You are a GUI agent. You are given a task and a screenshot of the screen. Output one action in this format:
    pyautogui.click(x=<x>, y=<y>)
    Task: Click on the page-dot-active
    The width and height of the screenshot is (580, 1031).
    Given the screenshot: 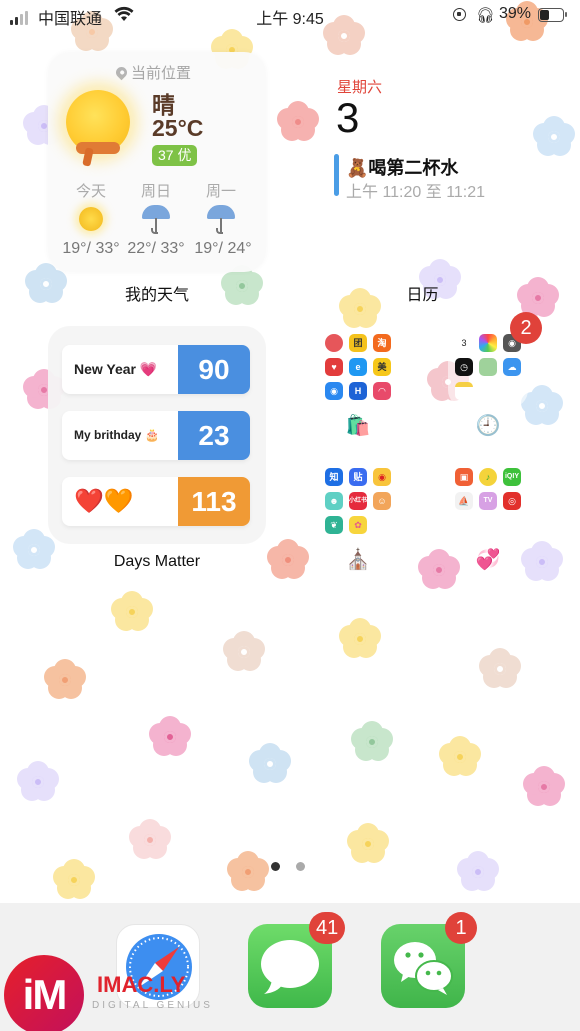 What is the action you would take?
    pyautogui.click(x=275, y=866)
    